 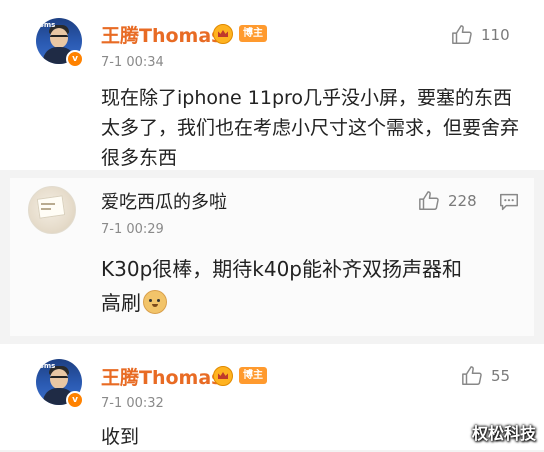 I want to click on like-button: 55, so click(x=485, y=376).